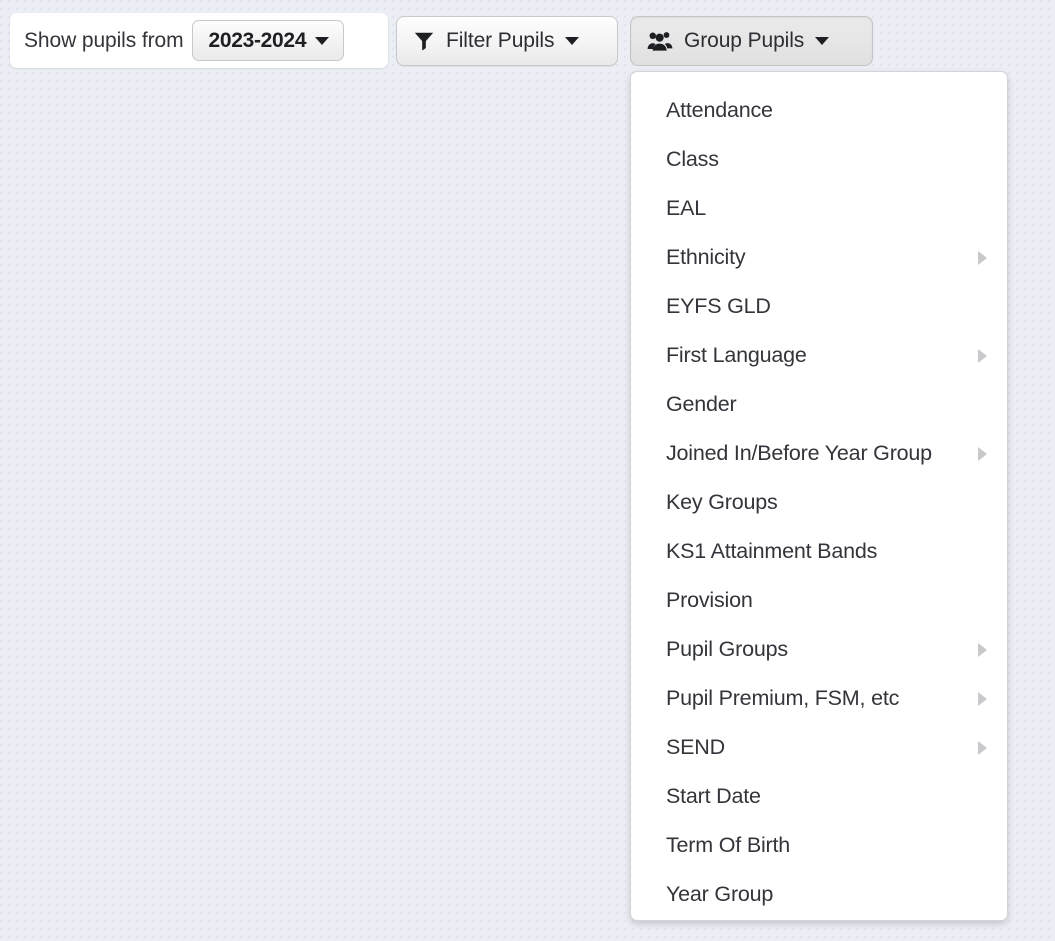 This screenshot has width=1055, height=941. I want to click on group-menu-item: KS1 Attainment Bands, so click(819, 551).